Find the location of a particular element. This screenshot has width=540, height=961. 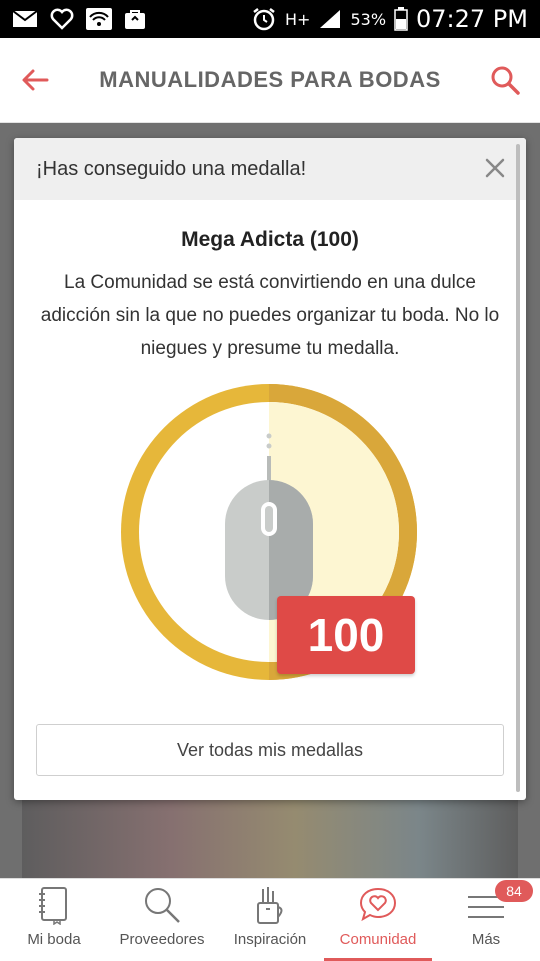

nav-mi-boda: Mi boda is located at coordinates (54, 920).